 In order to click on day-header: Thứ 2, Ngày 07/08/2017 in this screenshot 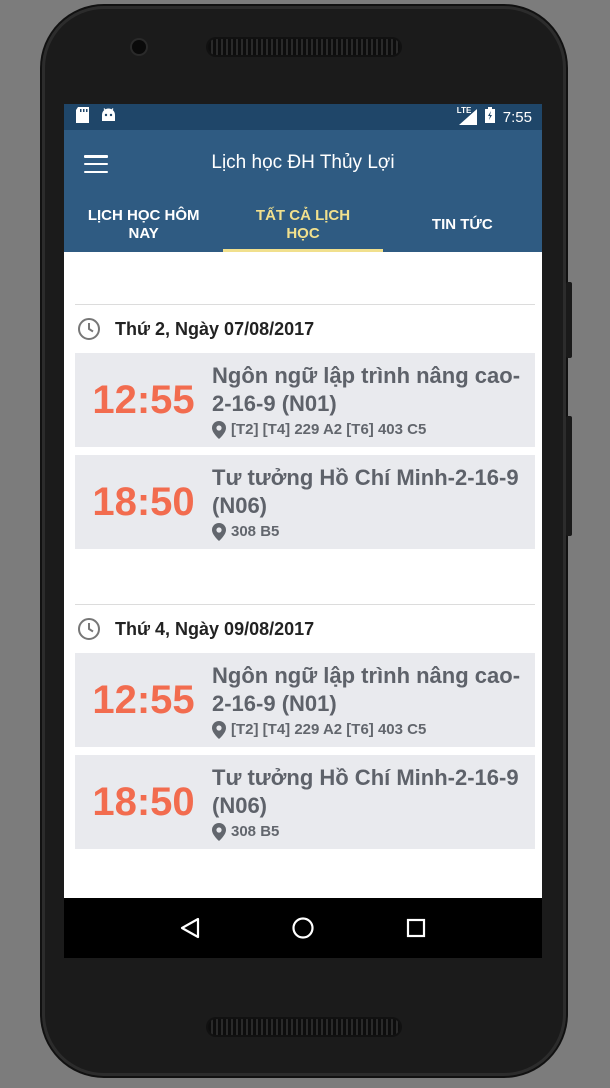, I will do `click(305, 329)`.